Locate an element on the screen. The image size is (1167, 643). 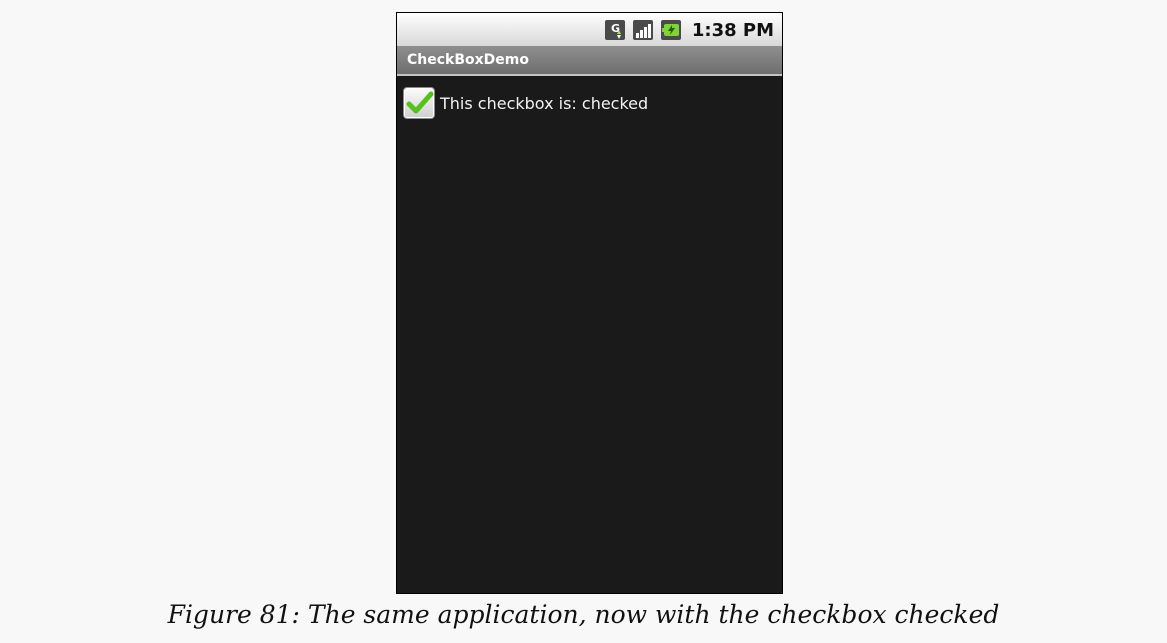
checkbox-row: This checkbox is: checked is located at coordinates (525, 103).